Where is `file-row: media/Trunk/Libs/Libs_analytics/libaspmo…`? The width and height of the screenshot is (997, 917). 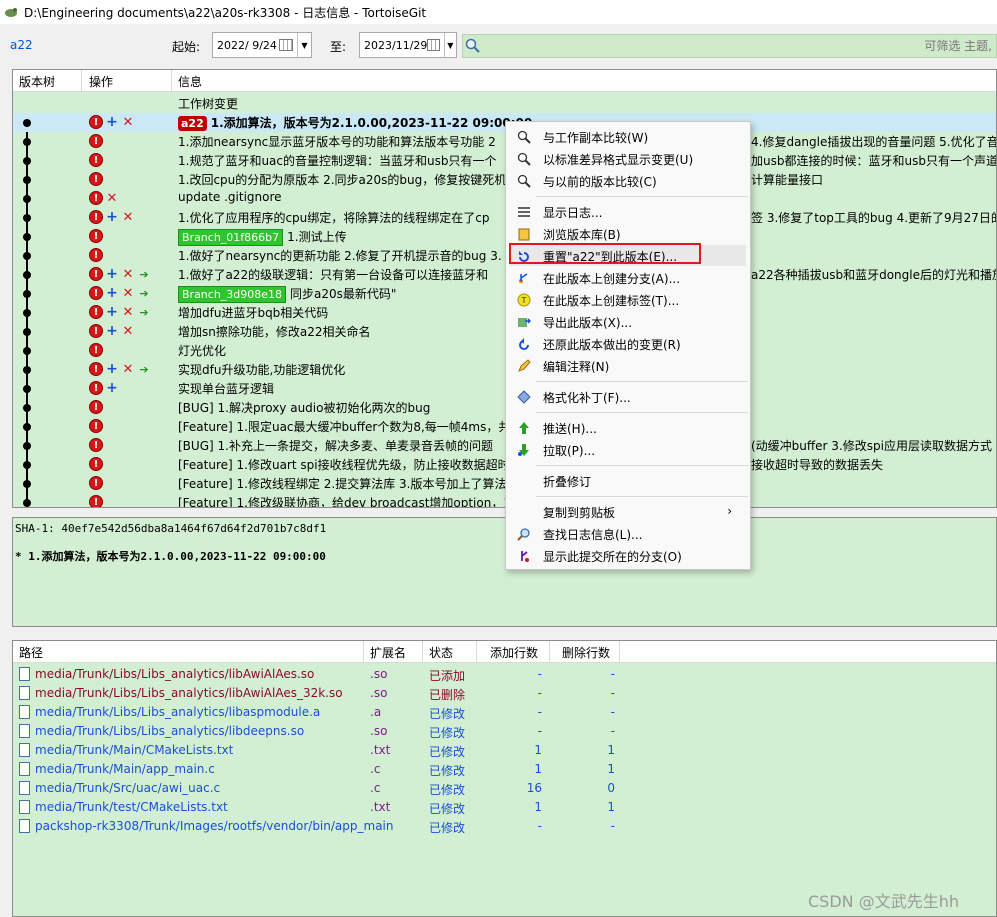 file-row: media/Trunk/Libs/Libs_analytics/libaspmo… is located at coordinates (323, 712).